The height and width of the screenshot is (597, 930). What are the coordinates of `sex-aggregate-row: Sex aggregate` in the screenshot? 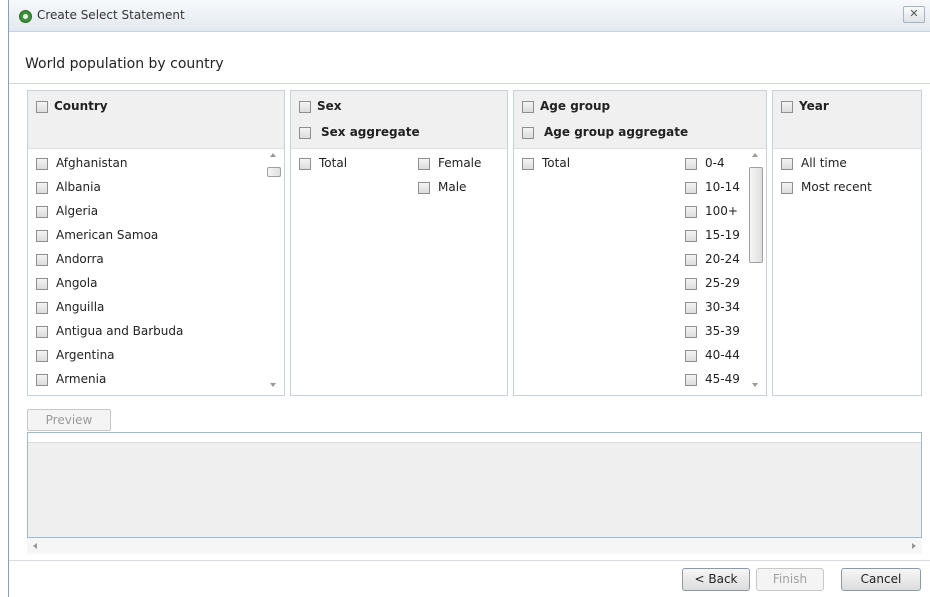 It's located at (359, 132).